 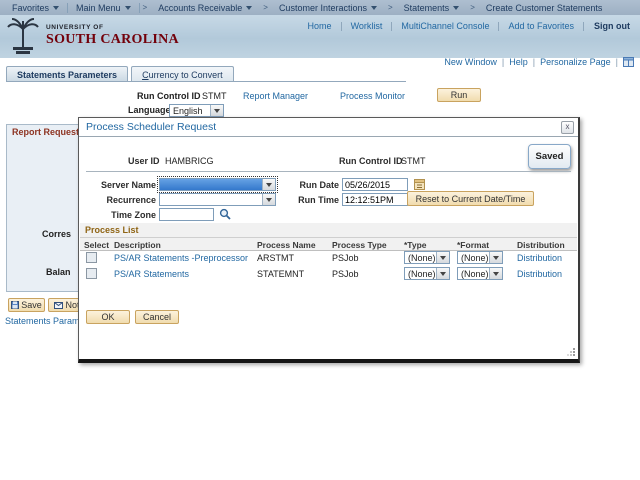 I want to click on resize-grip, so click(x=571, y=352).